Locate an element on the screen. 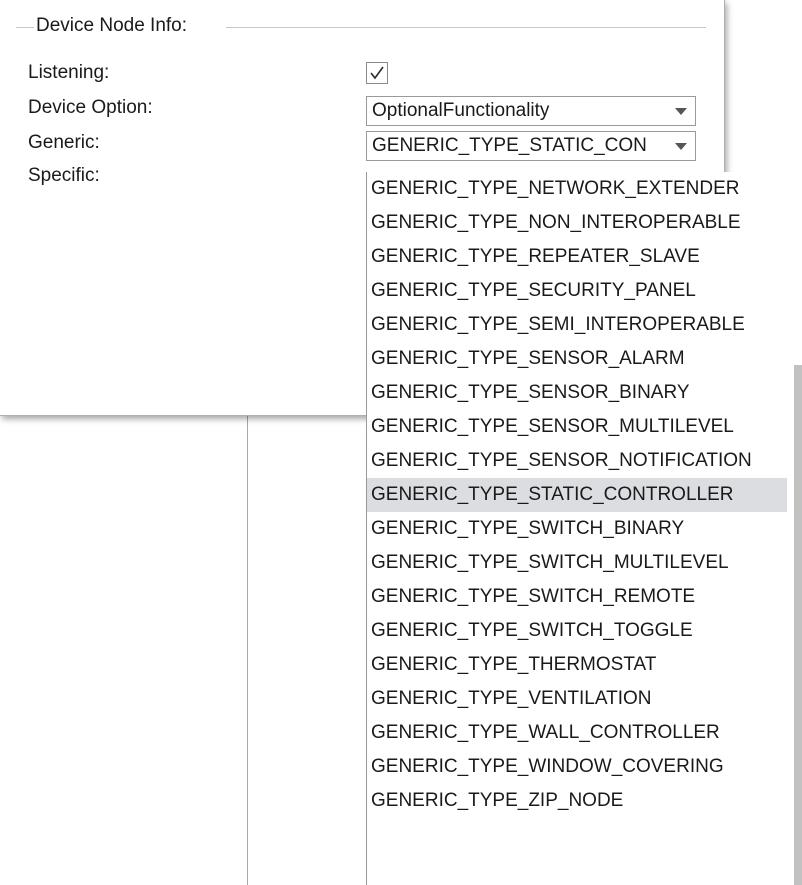 This screenshot has height=885, width=802. listening-label: Listening: is located at coordinates (69, 72).